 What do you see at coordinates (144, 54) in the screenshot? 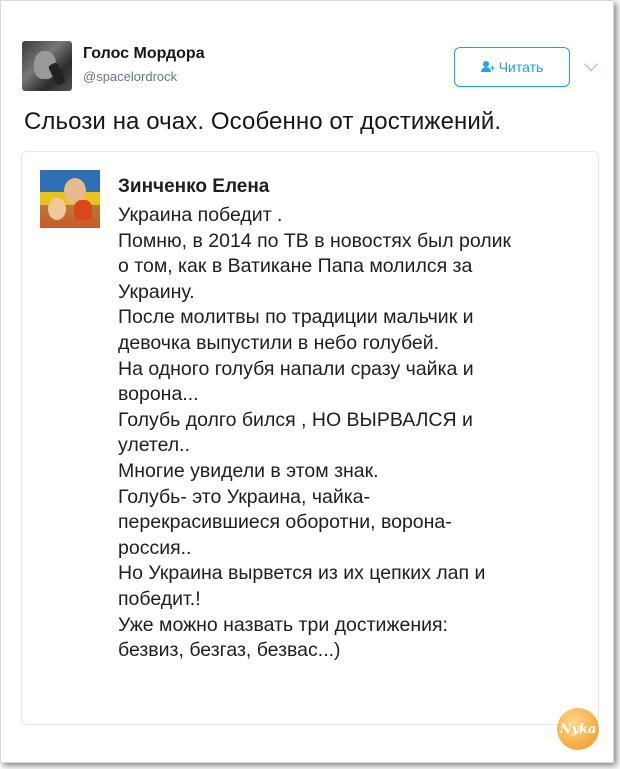
I see `display-name: Голос Мордора` at bounding box center [144, 54].